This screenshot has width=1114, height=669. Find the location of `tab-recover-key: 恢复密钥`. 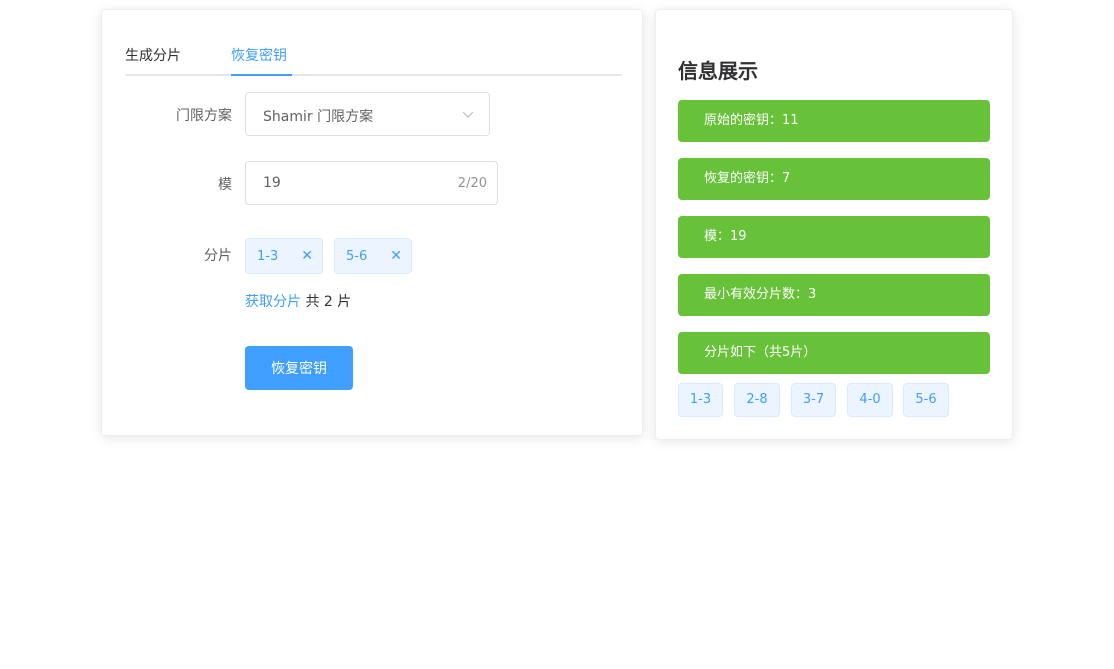

tab-recover-key: 恢复密钥 is located at coordinates (259, 55).